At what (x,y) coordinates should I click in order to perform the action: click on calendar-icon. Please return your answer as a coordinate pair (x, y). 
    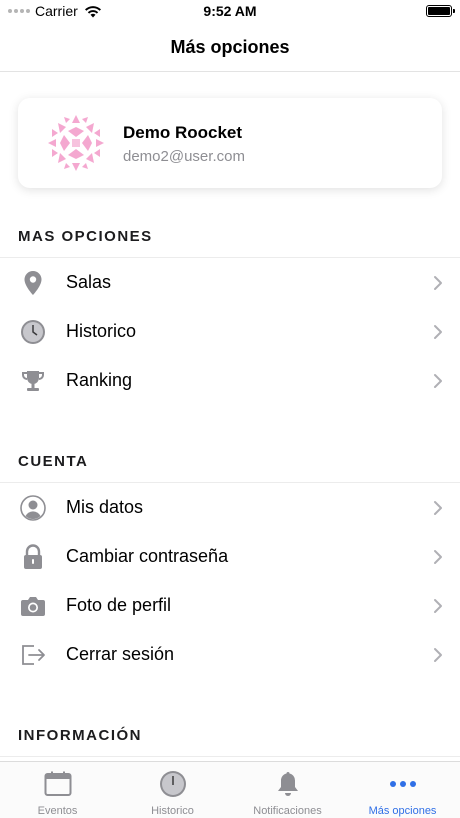
    Looking at the image, I should click on (58, 784).